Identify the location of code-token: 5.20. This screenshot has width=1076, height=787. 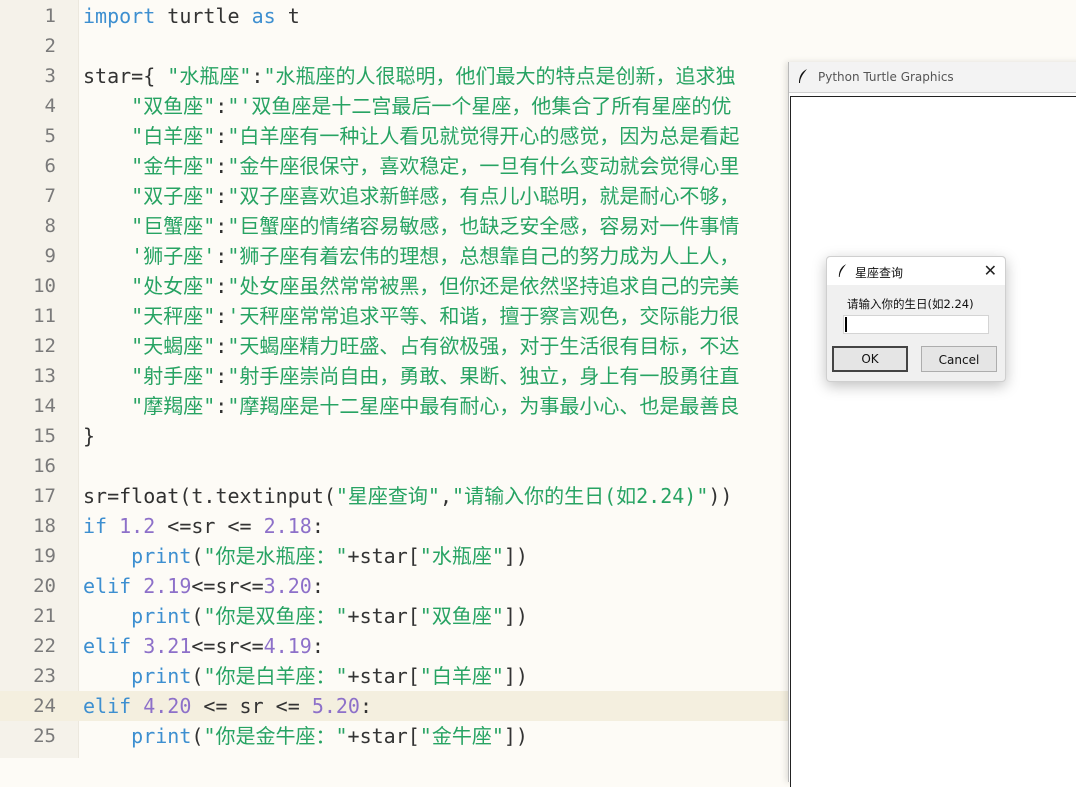
(335, 706).